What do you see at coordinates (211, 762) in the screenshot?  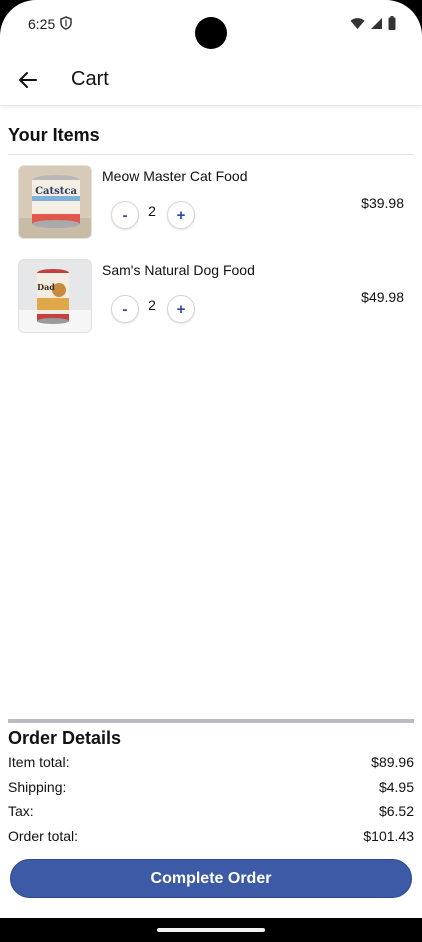 I see `item-total-row: Item total: $89.96` at bounding box center [211, 762].